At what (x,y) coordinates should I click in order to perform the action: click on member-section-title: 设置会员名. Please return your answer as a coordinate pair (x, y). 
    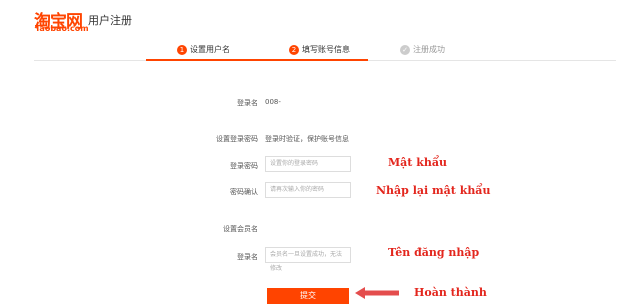
    Looking at the image, I should click on (240, 229).